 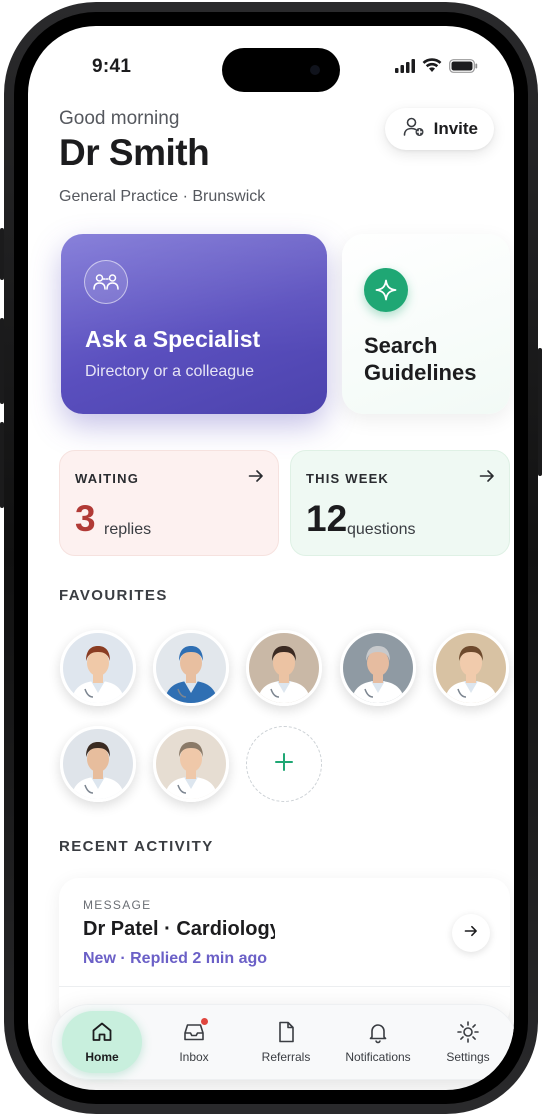 I want to click on gear-icon, so click(x=468, y=1032).